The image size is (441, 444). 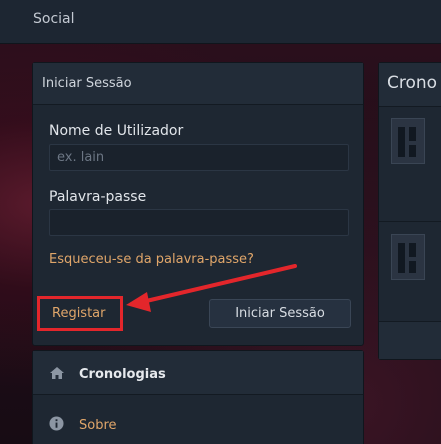 What do you see at coordinates (410, 340) in the screenshot?
I see `timelines-panel-footer` at bounding box center [410, 340].